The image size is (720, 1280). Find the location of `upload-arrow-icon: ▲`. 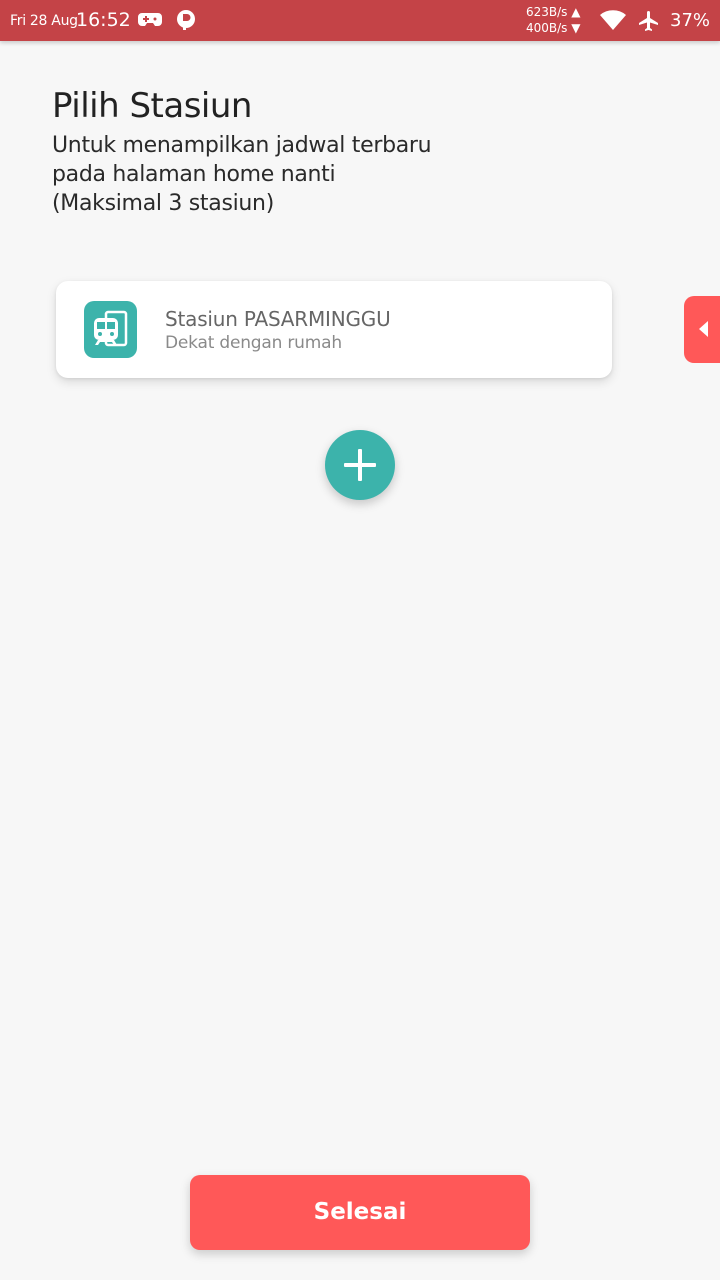

upload-arrow-icon: ▲ is located at coordinates (576, 12).